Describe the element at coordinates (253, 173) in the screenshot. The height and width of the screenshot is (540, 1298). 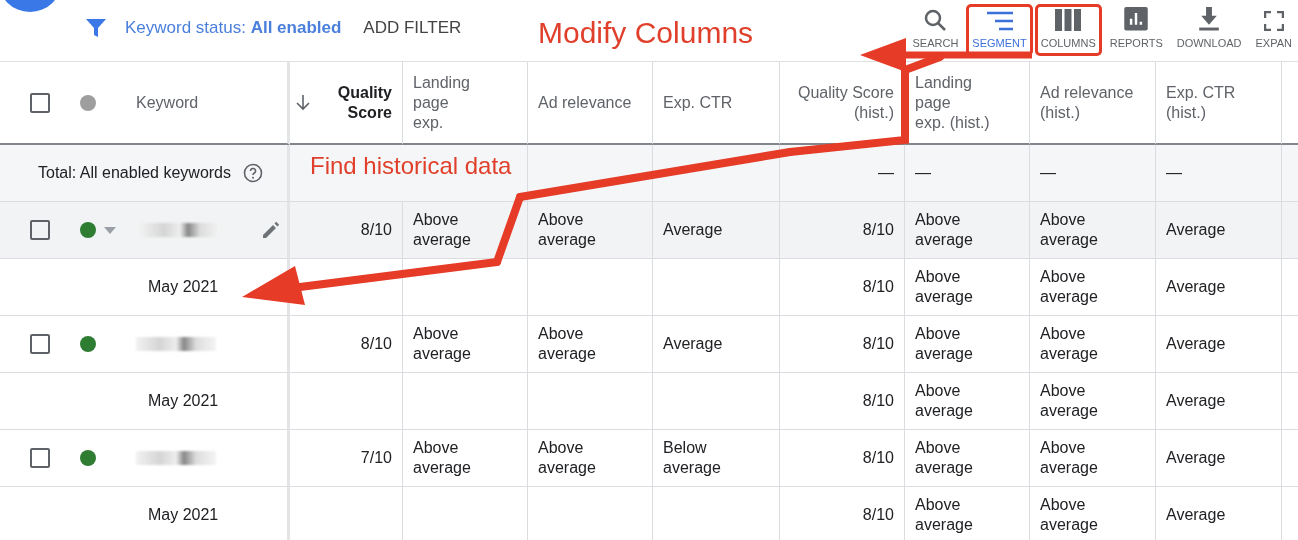
I see `help-icon` at that location.